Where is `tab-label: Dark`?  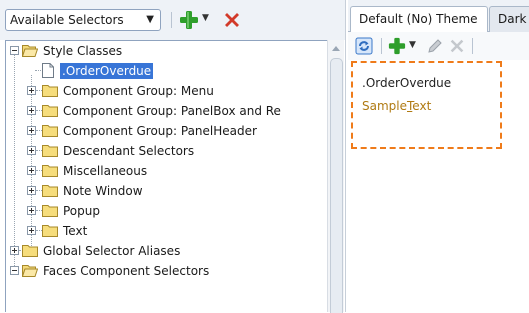 tab-label: Dark is located at coordinates (512, 19).